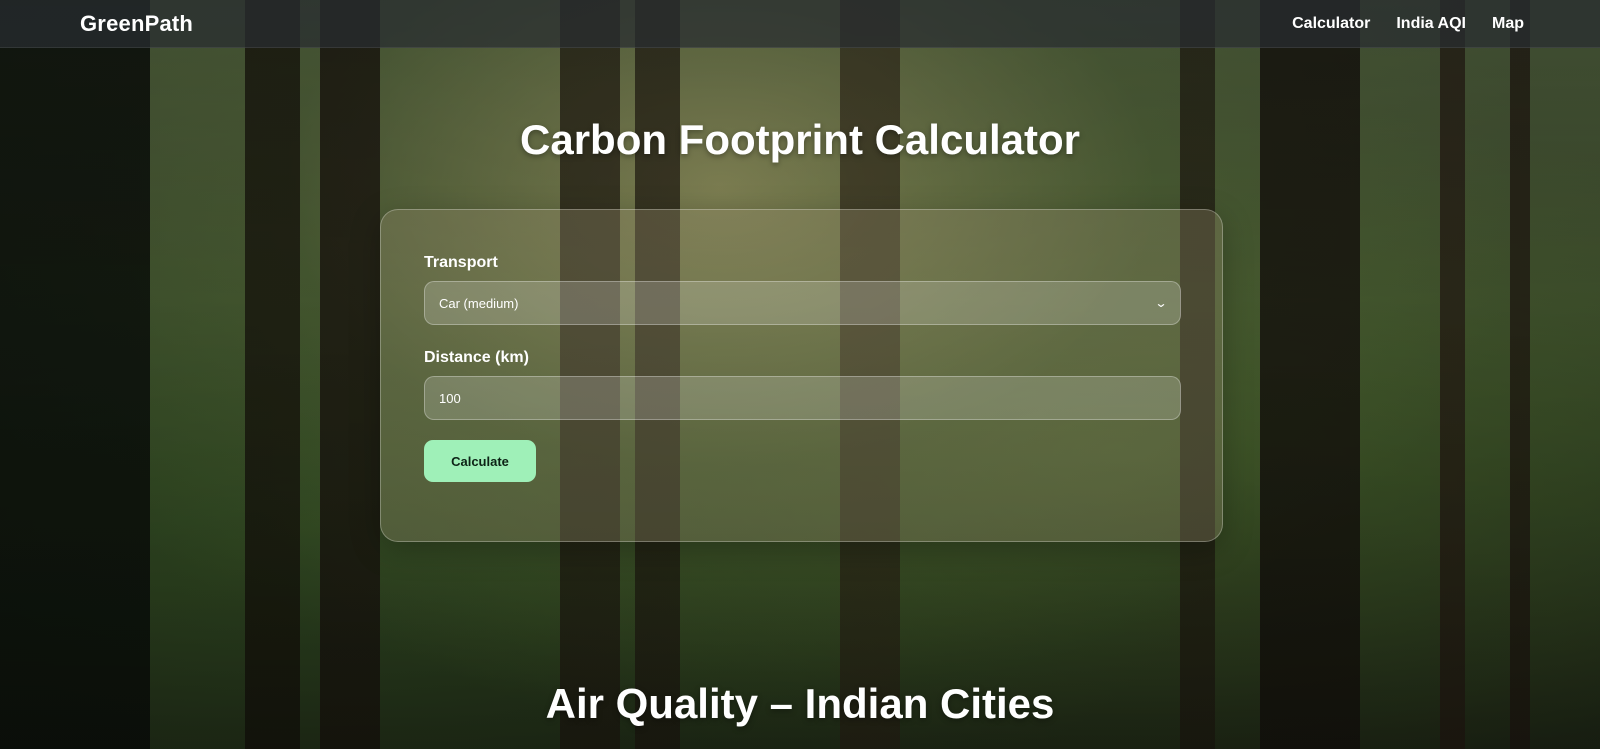 This screenshot has width=1600, height=749. What do you see at coordinates (461, 262) in the screenshot?
I see `transport-label: Transport` at bounding box center [461, 262].